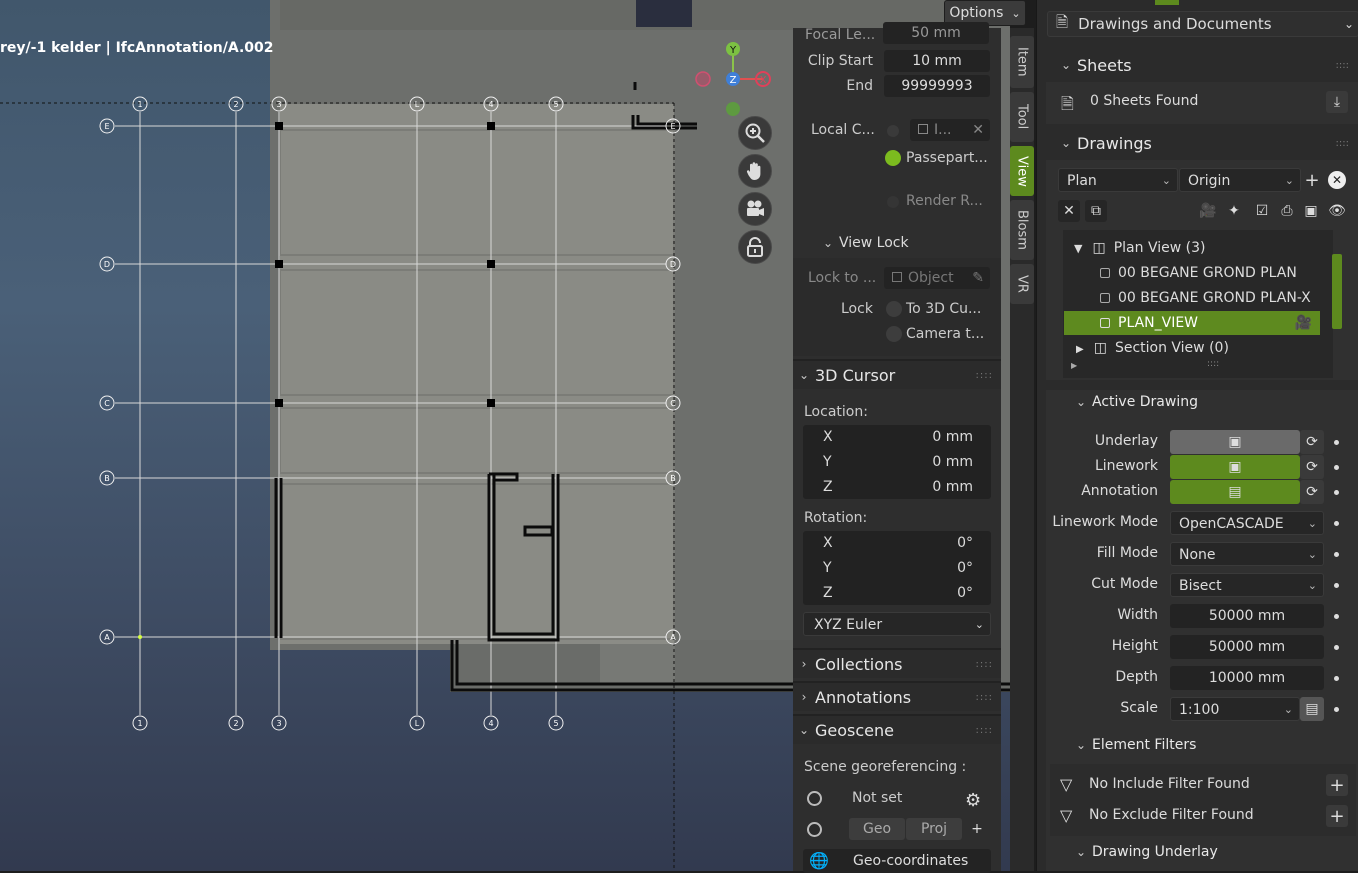 This screenshot has width=1358, height=873. Describe the element at coordinates (952, 462) in the screenshot. I see `location-y-field: 0 mm` at that location.